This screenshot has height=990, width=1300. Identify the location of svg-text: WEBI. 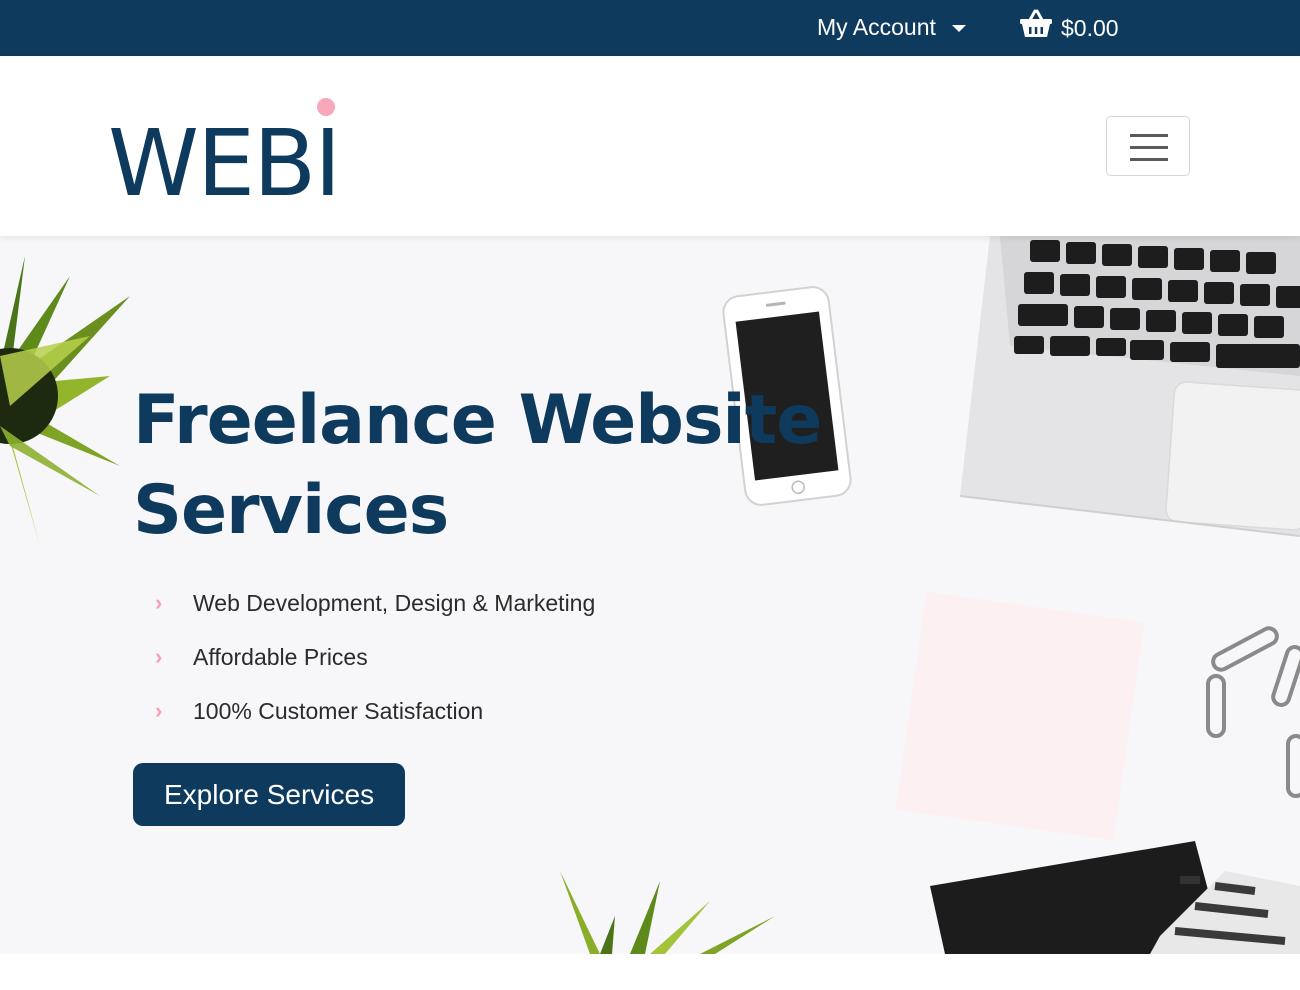
(223, 157).